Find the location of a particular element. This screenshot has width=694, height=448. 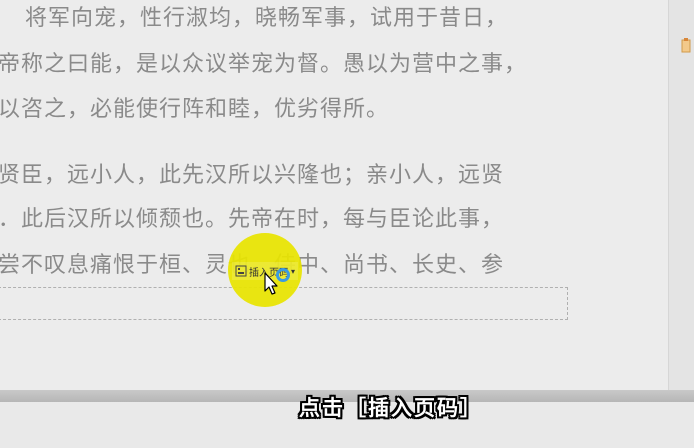

document-line: 以咨之，必能使行阵和睦，优劣得所。 is located at coordinates (195, 109).